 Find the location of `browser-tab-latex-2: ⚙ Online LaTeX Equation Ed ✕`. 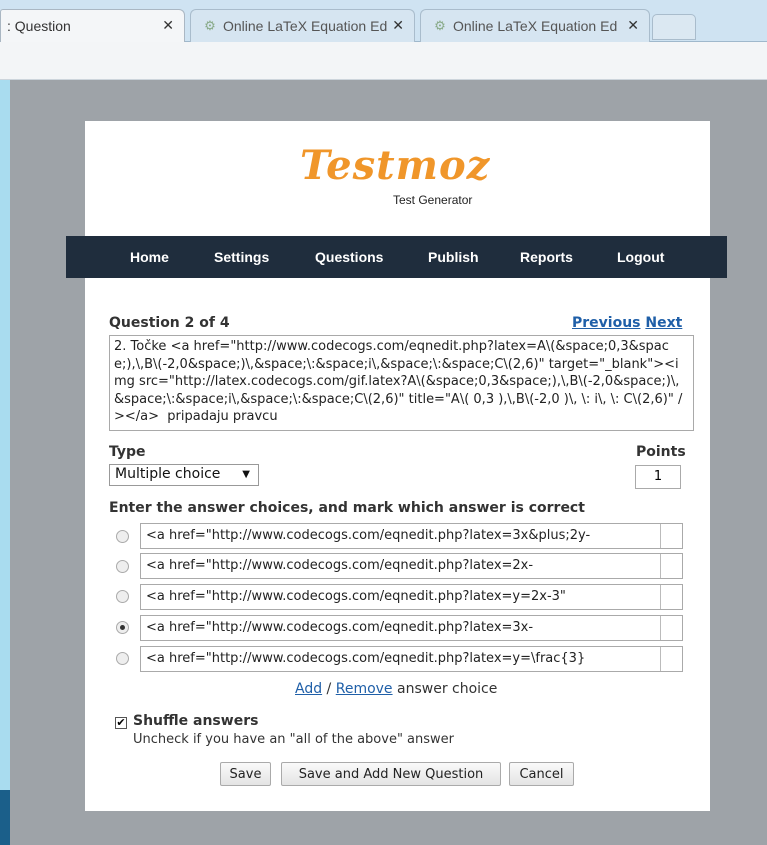

browser-tab-latex-2: ⚙ Online LaTeX Equation Ed ✕ is located at coordinates (535, 25).